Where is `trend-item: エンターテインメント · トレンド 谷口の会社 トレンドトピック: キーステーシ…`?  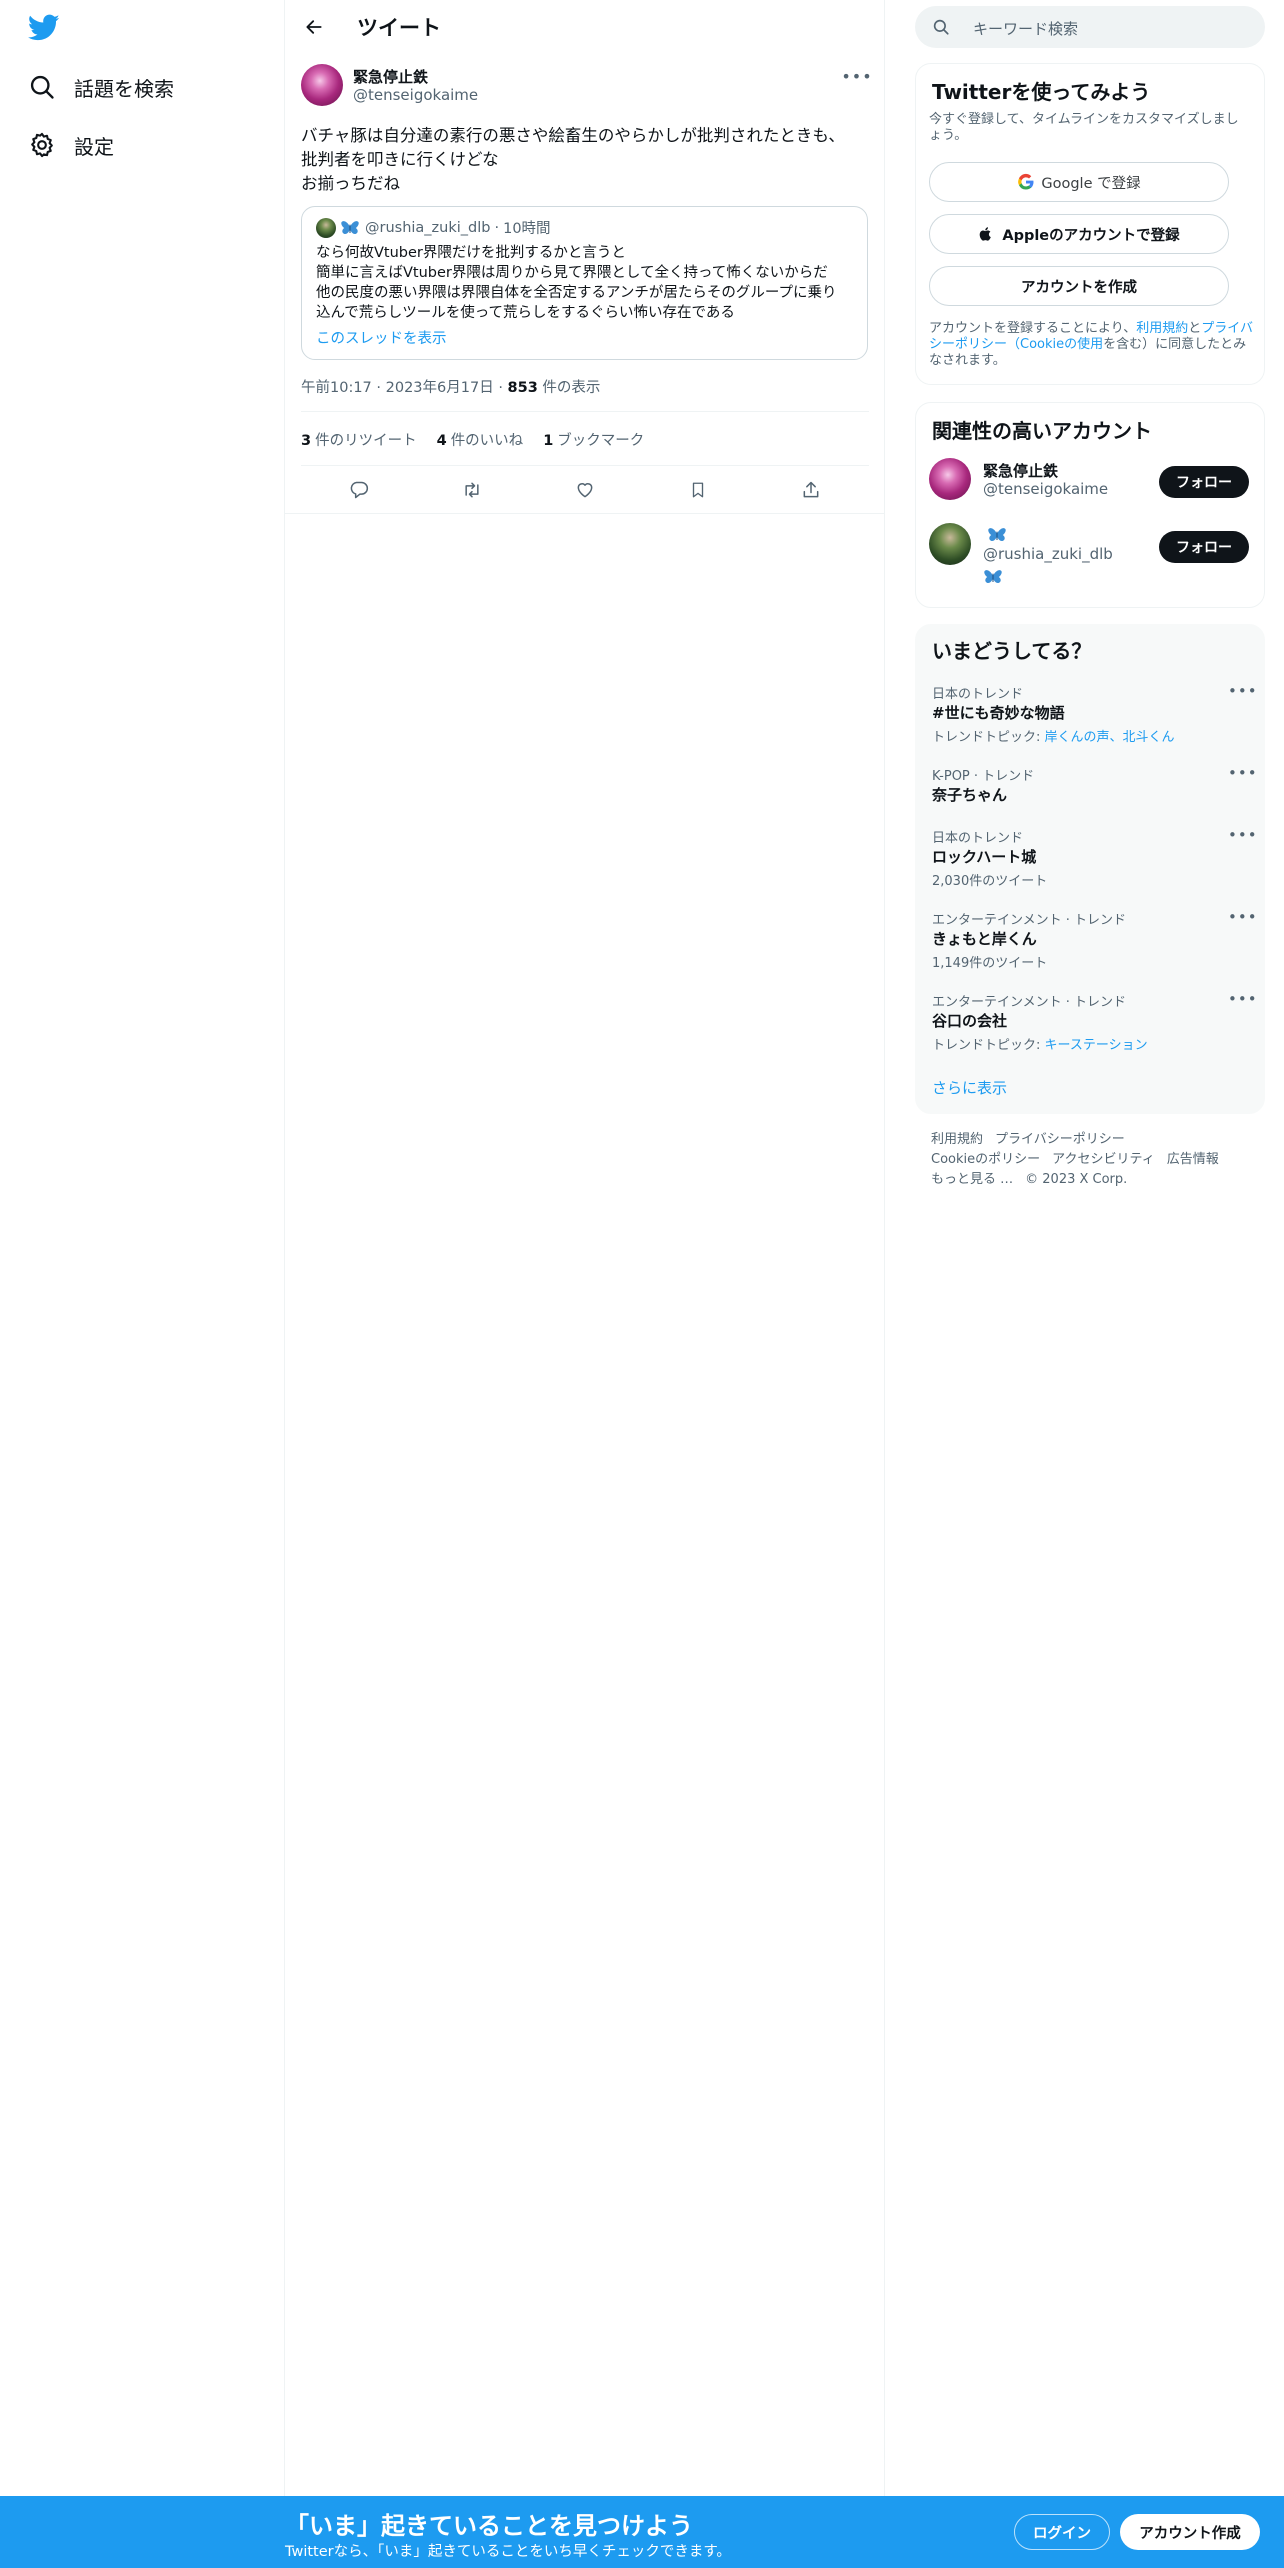
trend-item: エンターテインメント · トレンド 谷口の会社 トレンドトピック: キーステーシ… is located at coordinates (1091, 1031).